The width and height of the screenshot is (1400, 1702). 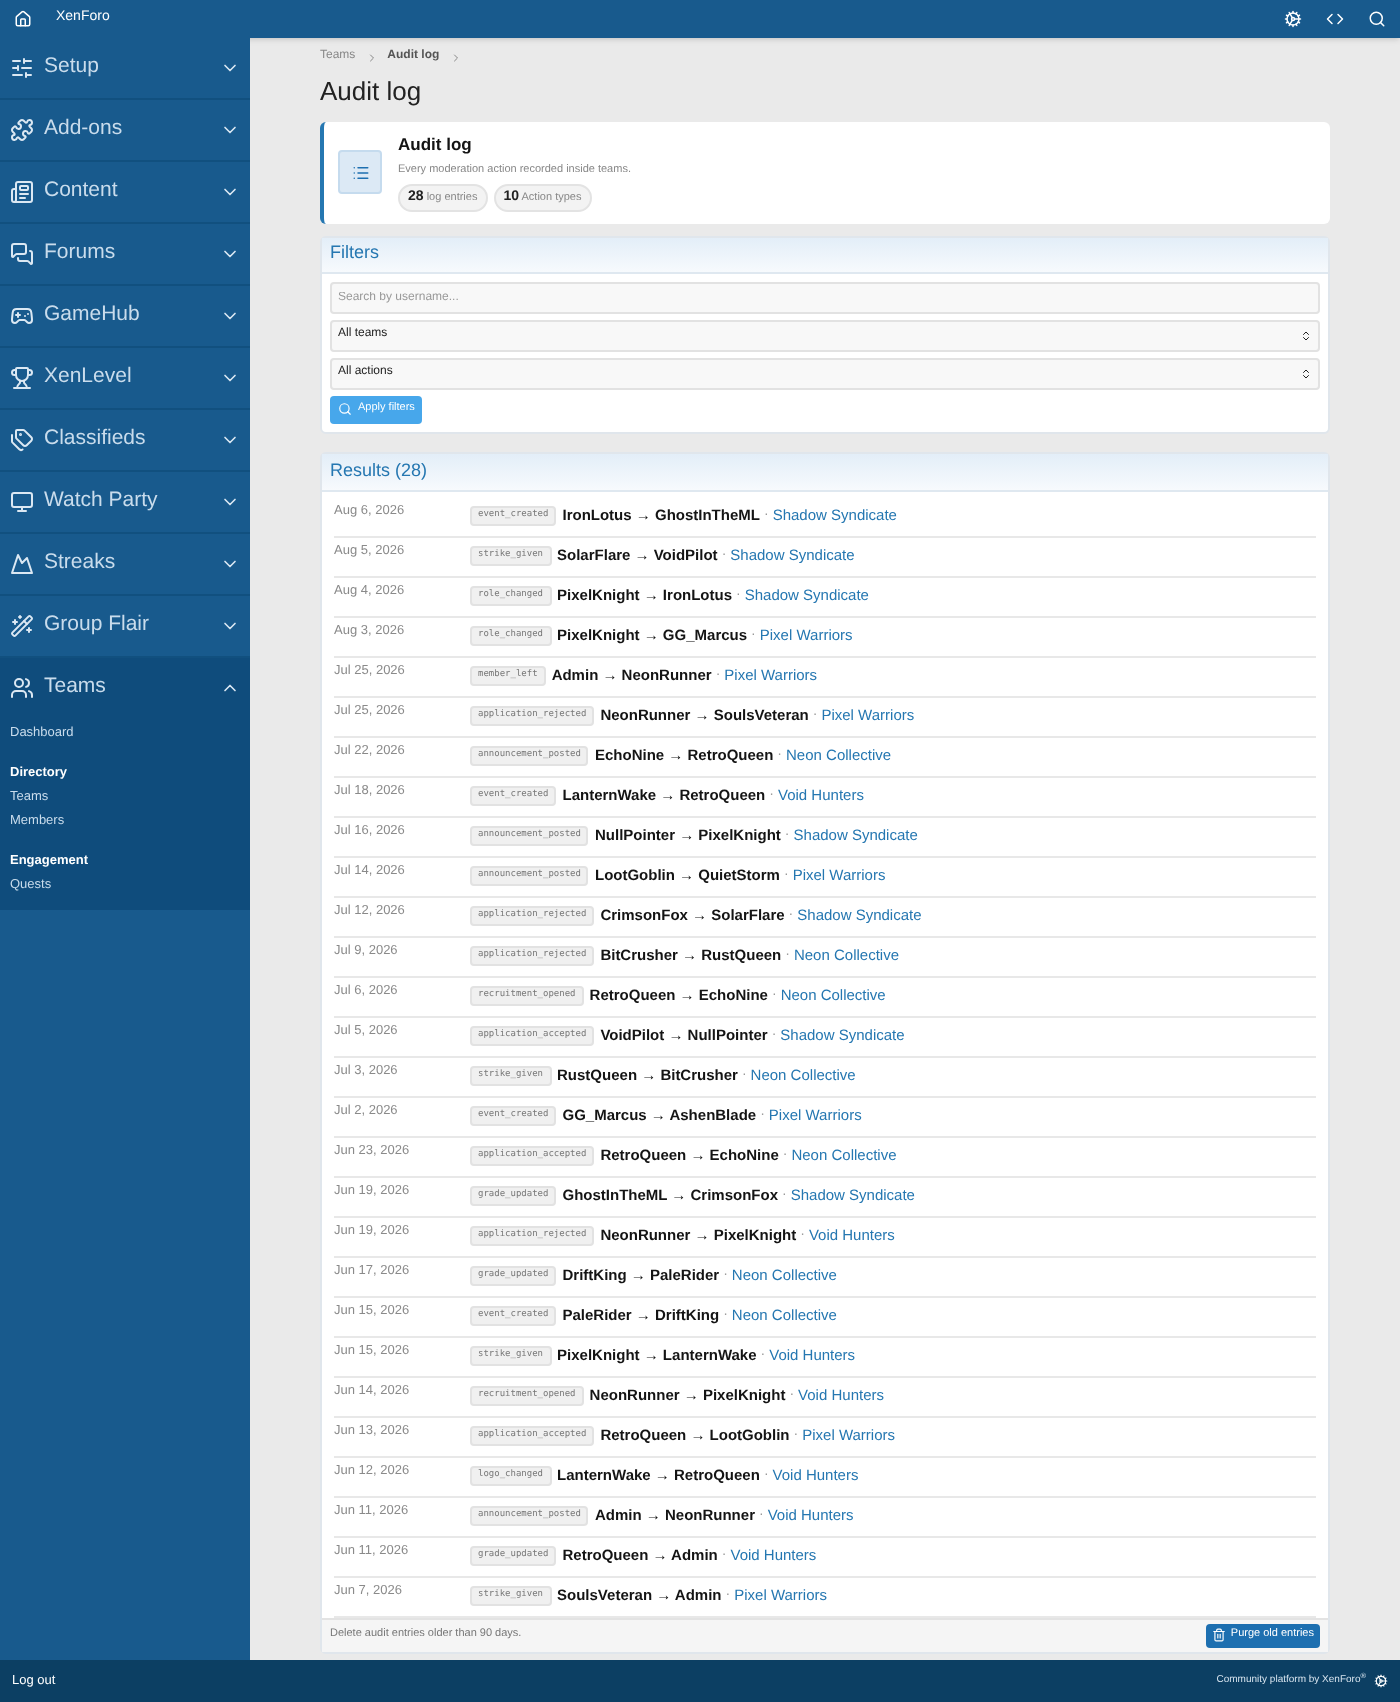 What do you see at coordinates (1381, 1681) in the screenshot?
I see `gear-icon` at bounding box center [1381, 1681].